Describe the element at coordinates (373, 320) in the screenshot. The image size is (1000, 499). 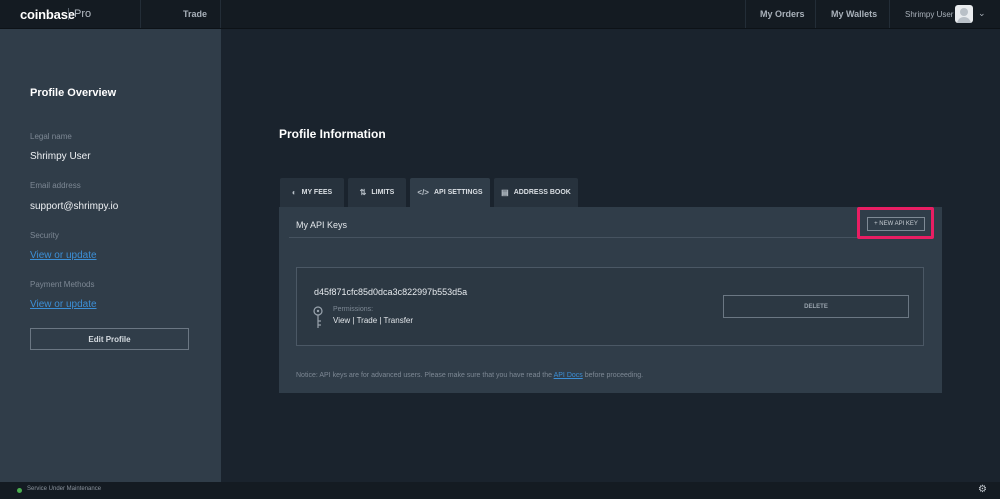
I see `permissions-value: View | Trade | Transfer` at that location.